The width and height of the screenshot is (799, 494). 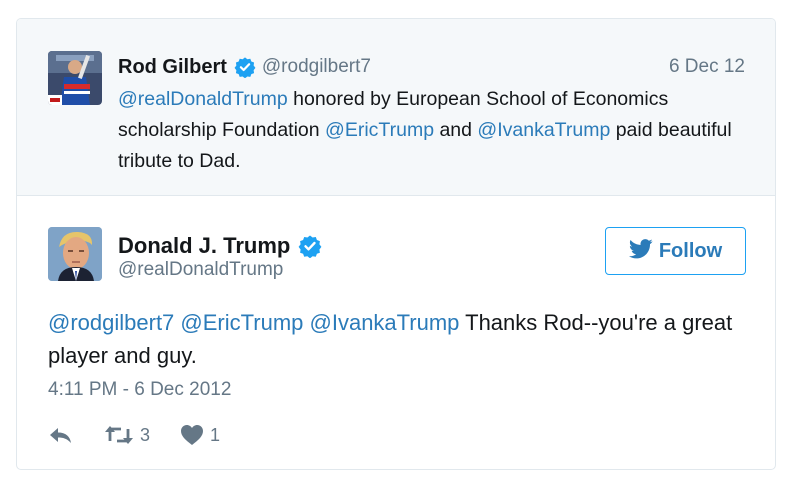 I want to click on like-button: 1, so click(x=200, y=435).